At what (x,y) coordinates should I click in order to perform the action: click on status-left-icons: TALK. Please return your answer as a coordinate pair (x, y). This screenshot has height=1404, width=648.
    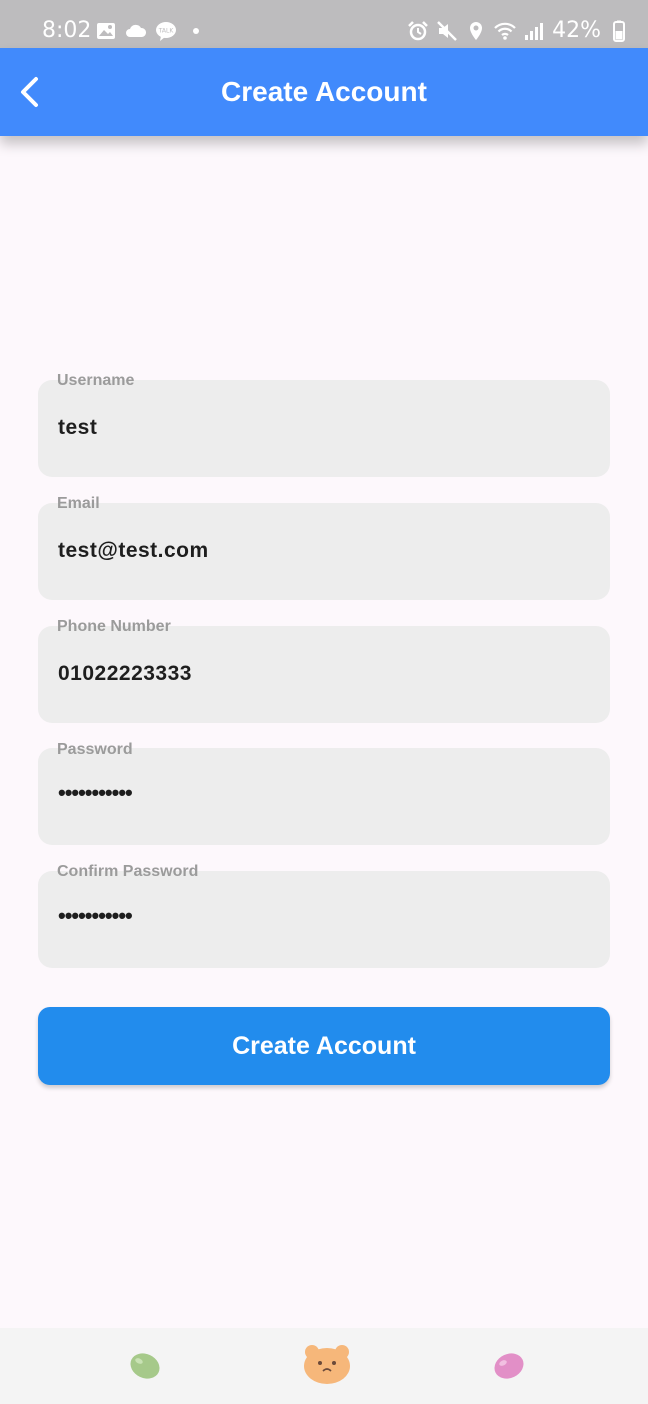
    Looking at the image, I should click on (151, 31).